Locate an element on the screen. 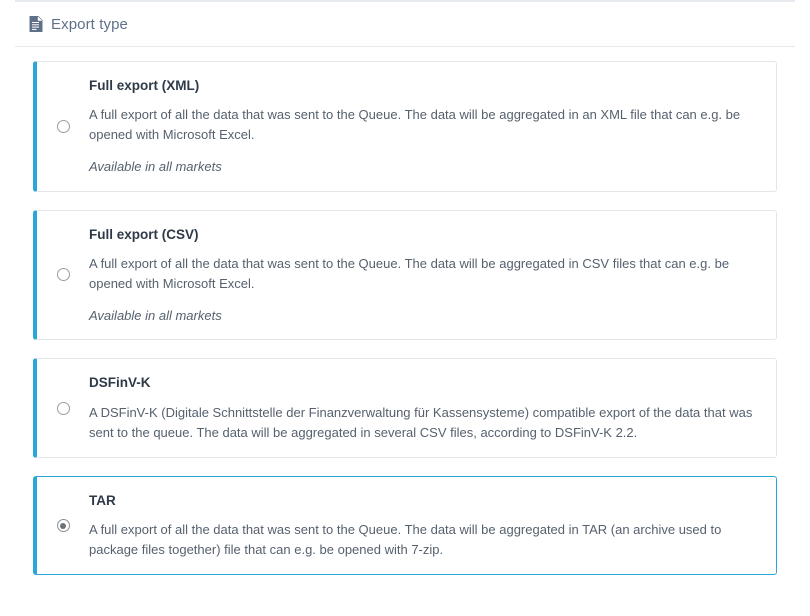 Image resolution: width=810 pixels, height=616 pixels. option-title-dsfinv-k: DSFinV-K is located at coordinates (120, 383).